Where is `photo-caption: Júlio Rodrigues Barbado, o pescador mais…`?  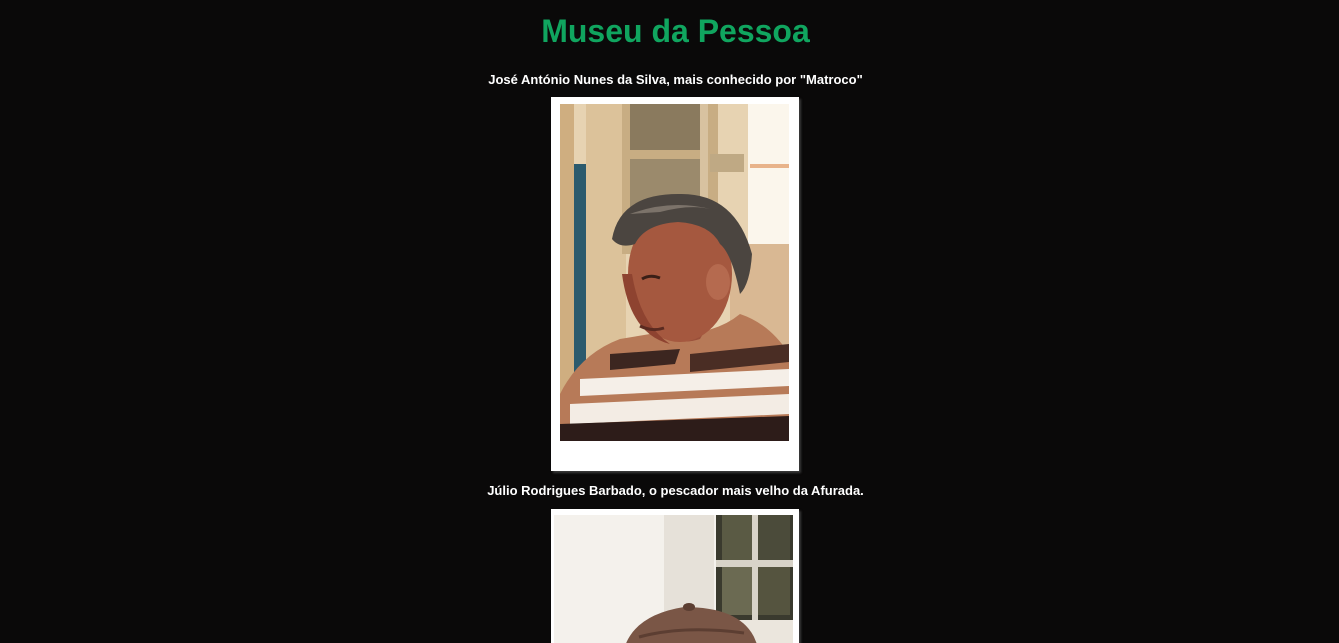 photo-caption: Júlio Rodrigues Barbado, o pescador mais… is located at coordinates (675, 490).